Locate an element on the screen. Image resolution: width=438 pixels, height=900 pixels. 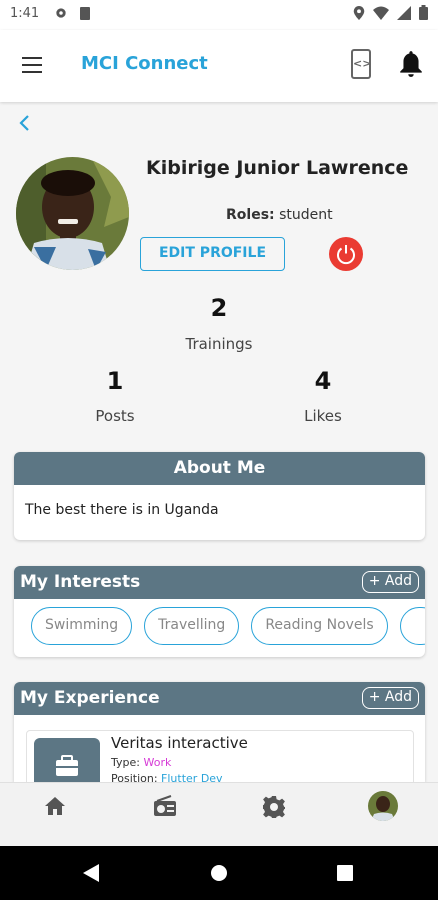
app-bar: MCI Connect <> is located at coordinates (219, 66).